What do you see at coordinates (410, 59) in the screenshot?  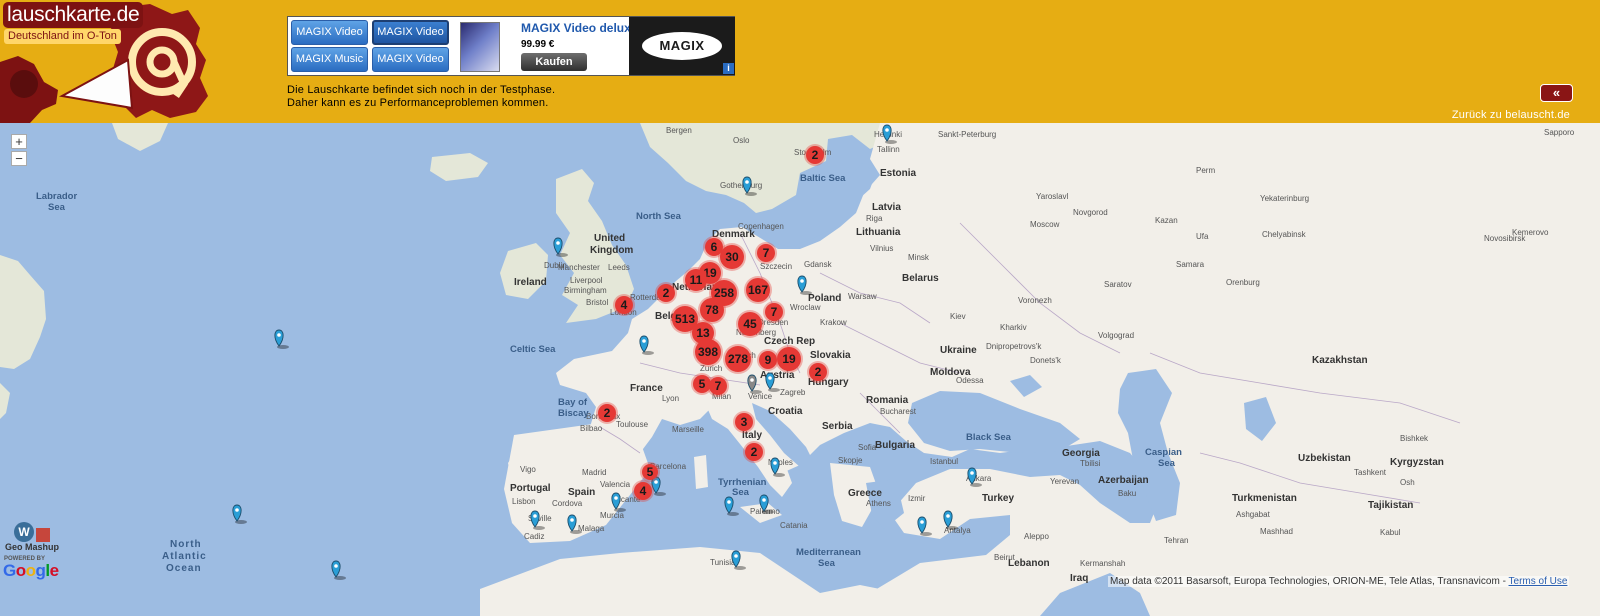 I see `ad-button-magix-video-3: MAGIX Video` at bounding box center [410, 59].